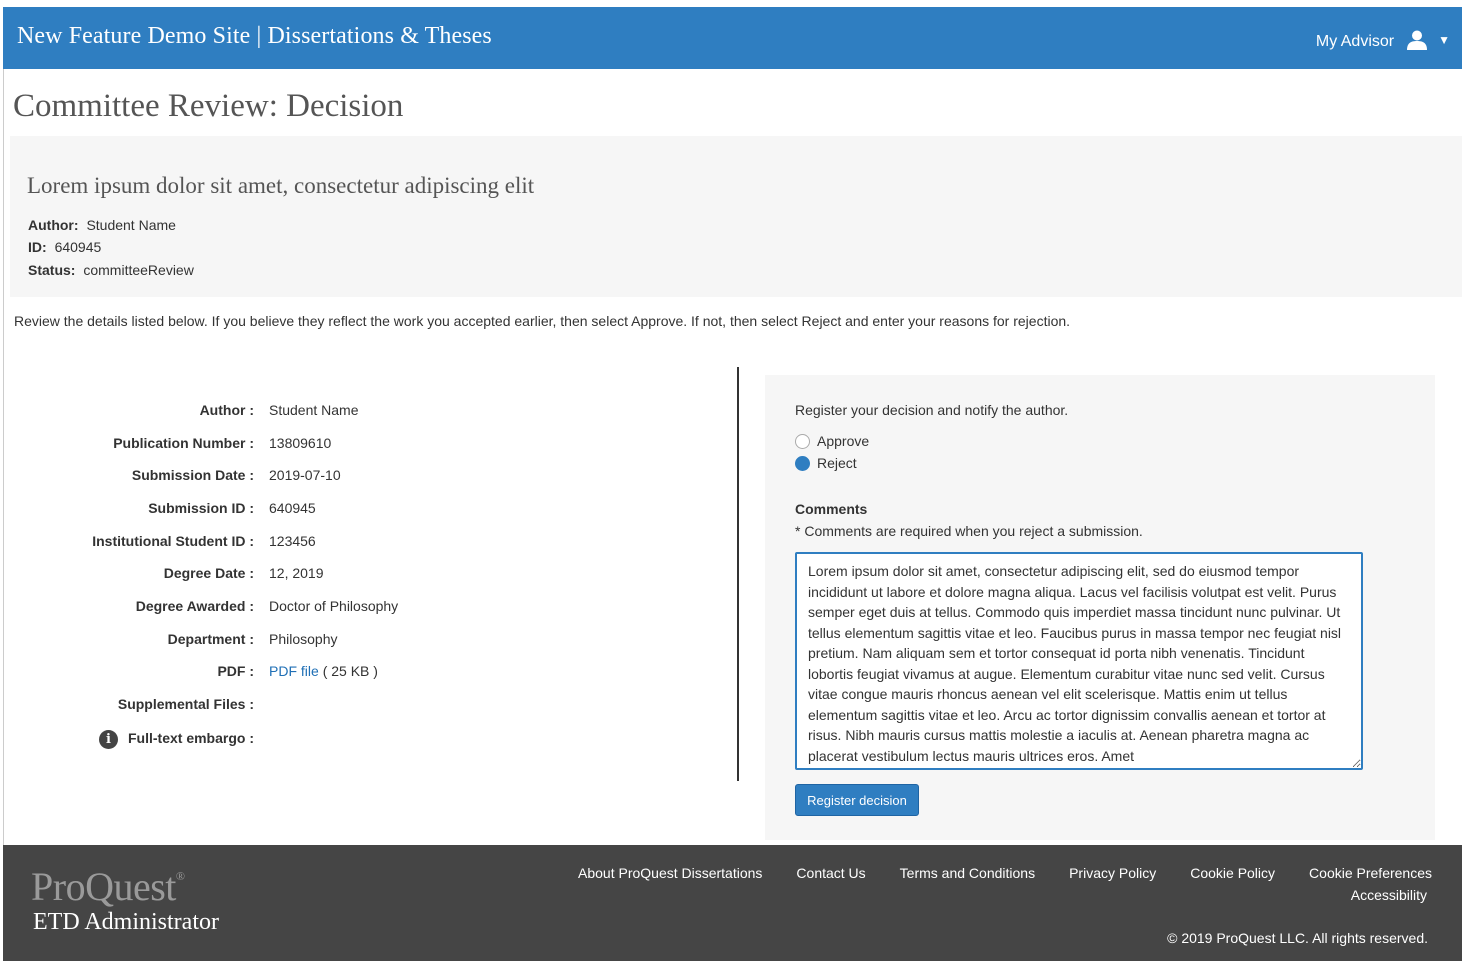 Image resolution: width=1462 pixels, height=961 pixels. I want to click on footer-link-about: About ProQuest Dissertations, so click(670, 873).